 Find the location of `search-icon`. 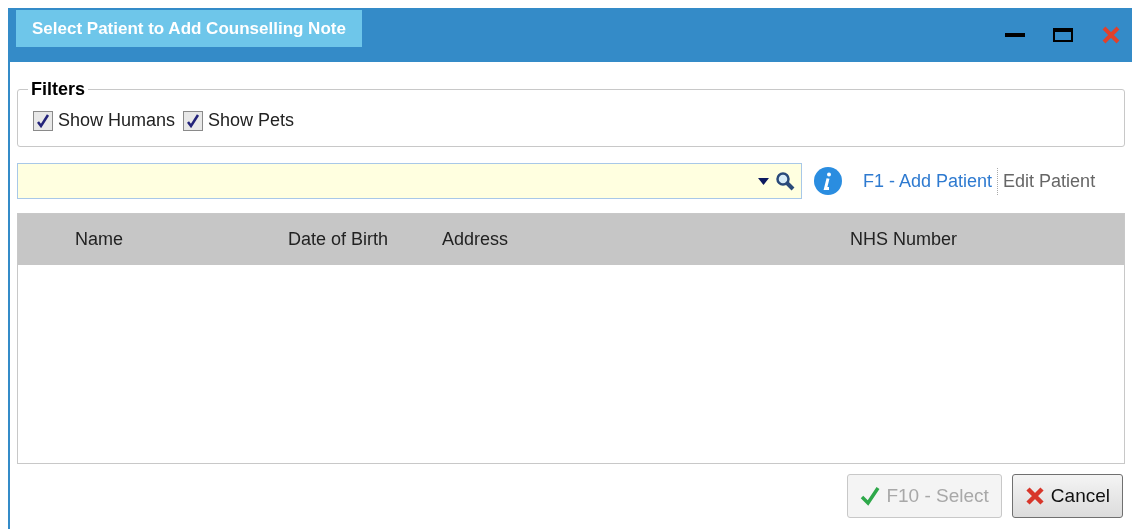

search-icon is located at coordinates (785, 181).